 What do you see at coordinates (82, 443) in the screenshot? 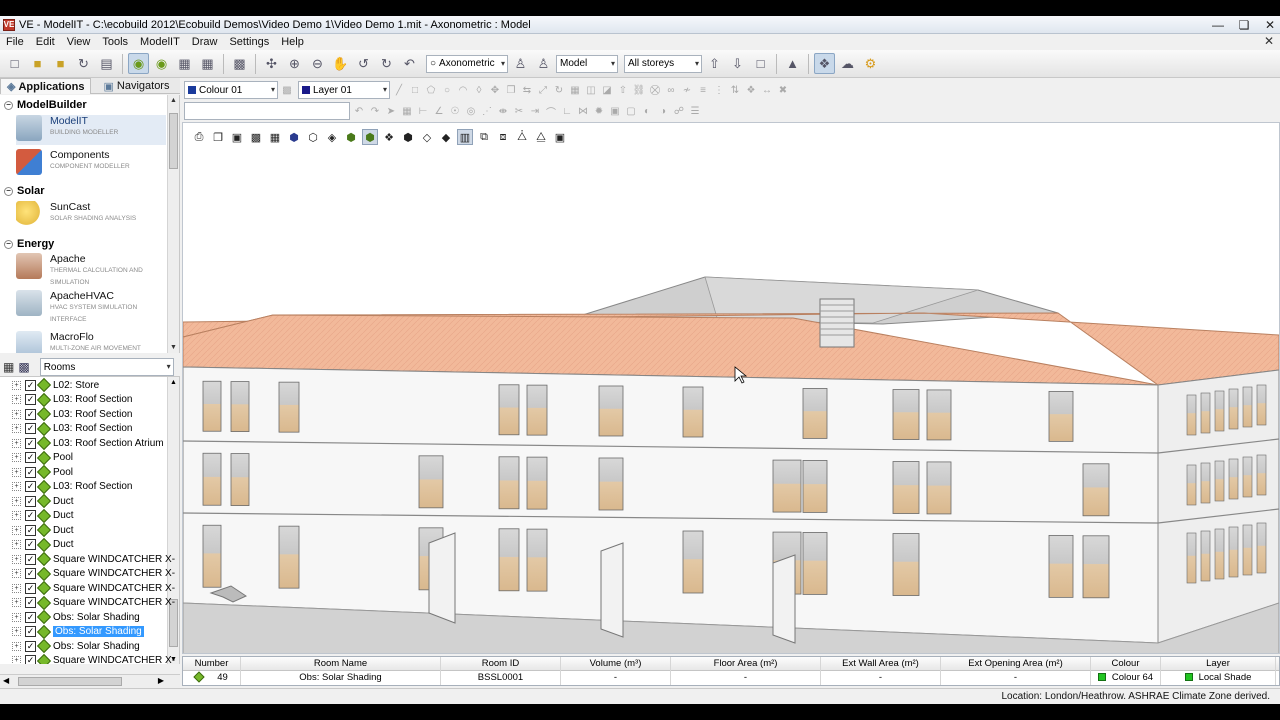
I see `room-tree-item: + ✓ L03: Roof Section Atrium` at bounding box center [82, 443].